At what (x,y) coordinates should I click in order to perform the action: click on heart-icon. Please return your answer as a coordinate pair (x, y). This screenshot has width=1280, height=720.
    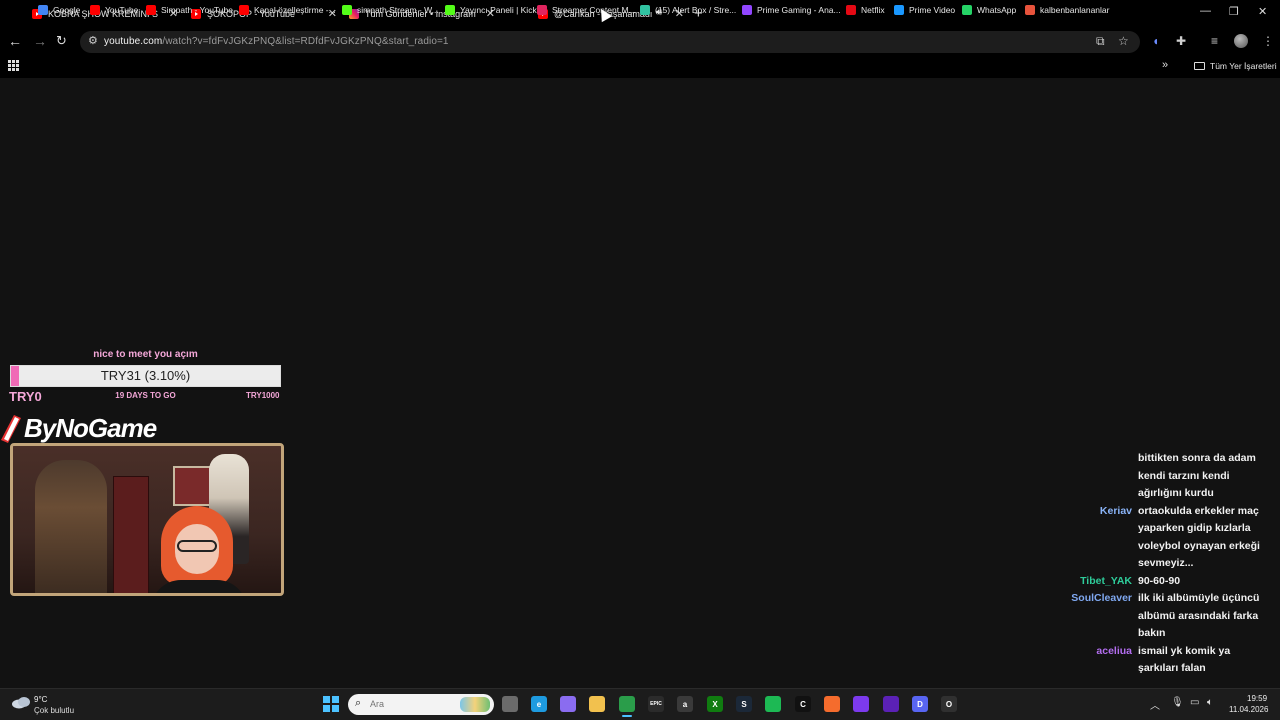
    Looking at the image, I should click on (1030, 10).